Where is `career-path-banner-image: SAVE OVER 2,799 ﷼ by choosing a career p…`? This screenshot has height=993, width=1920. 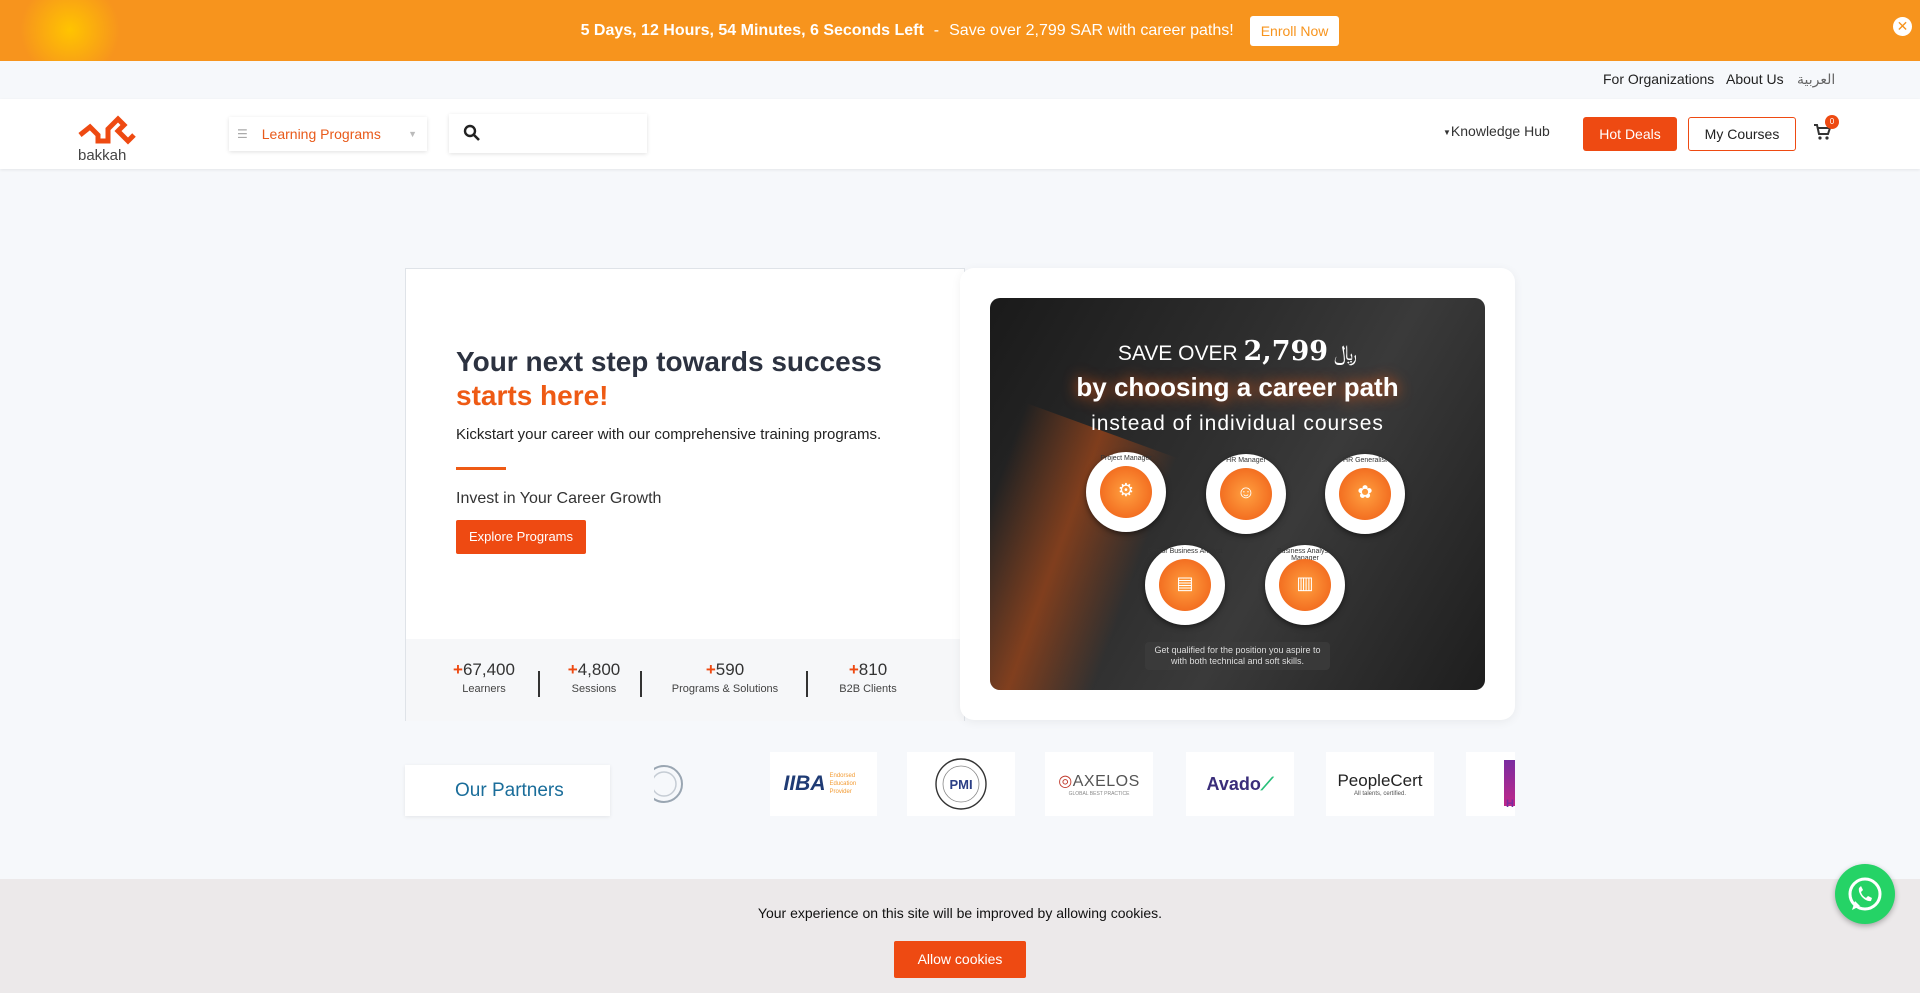 career-path-banner-image: SAVE OVER 2,799 ﷼ by choosing a career p… is located at coordinates (1237, 494).